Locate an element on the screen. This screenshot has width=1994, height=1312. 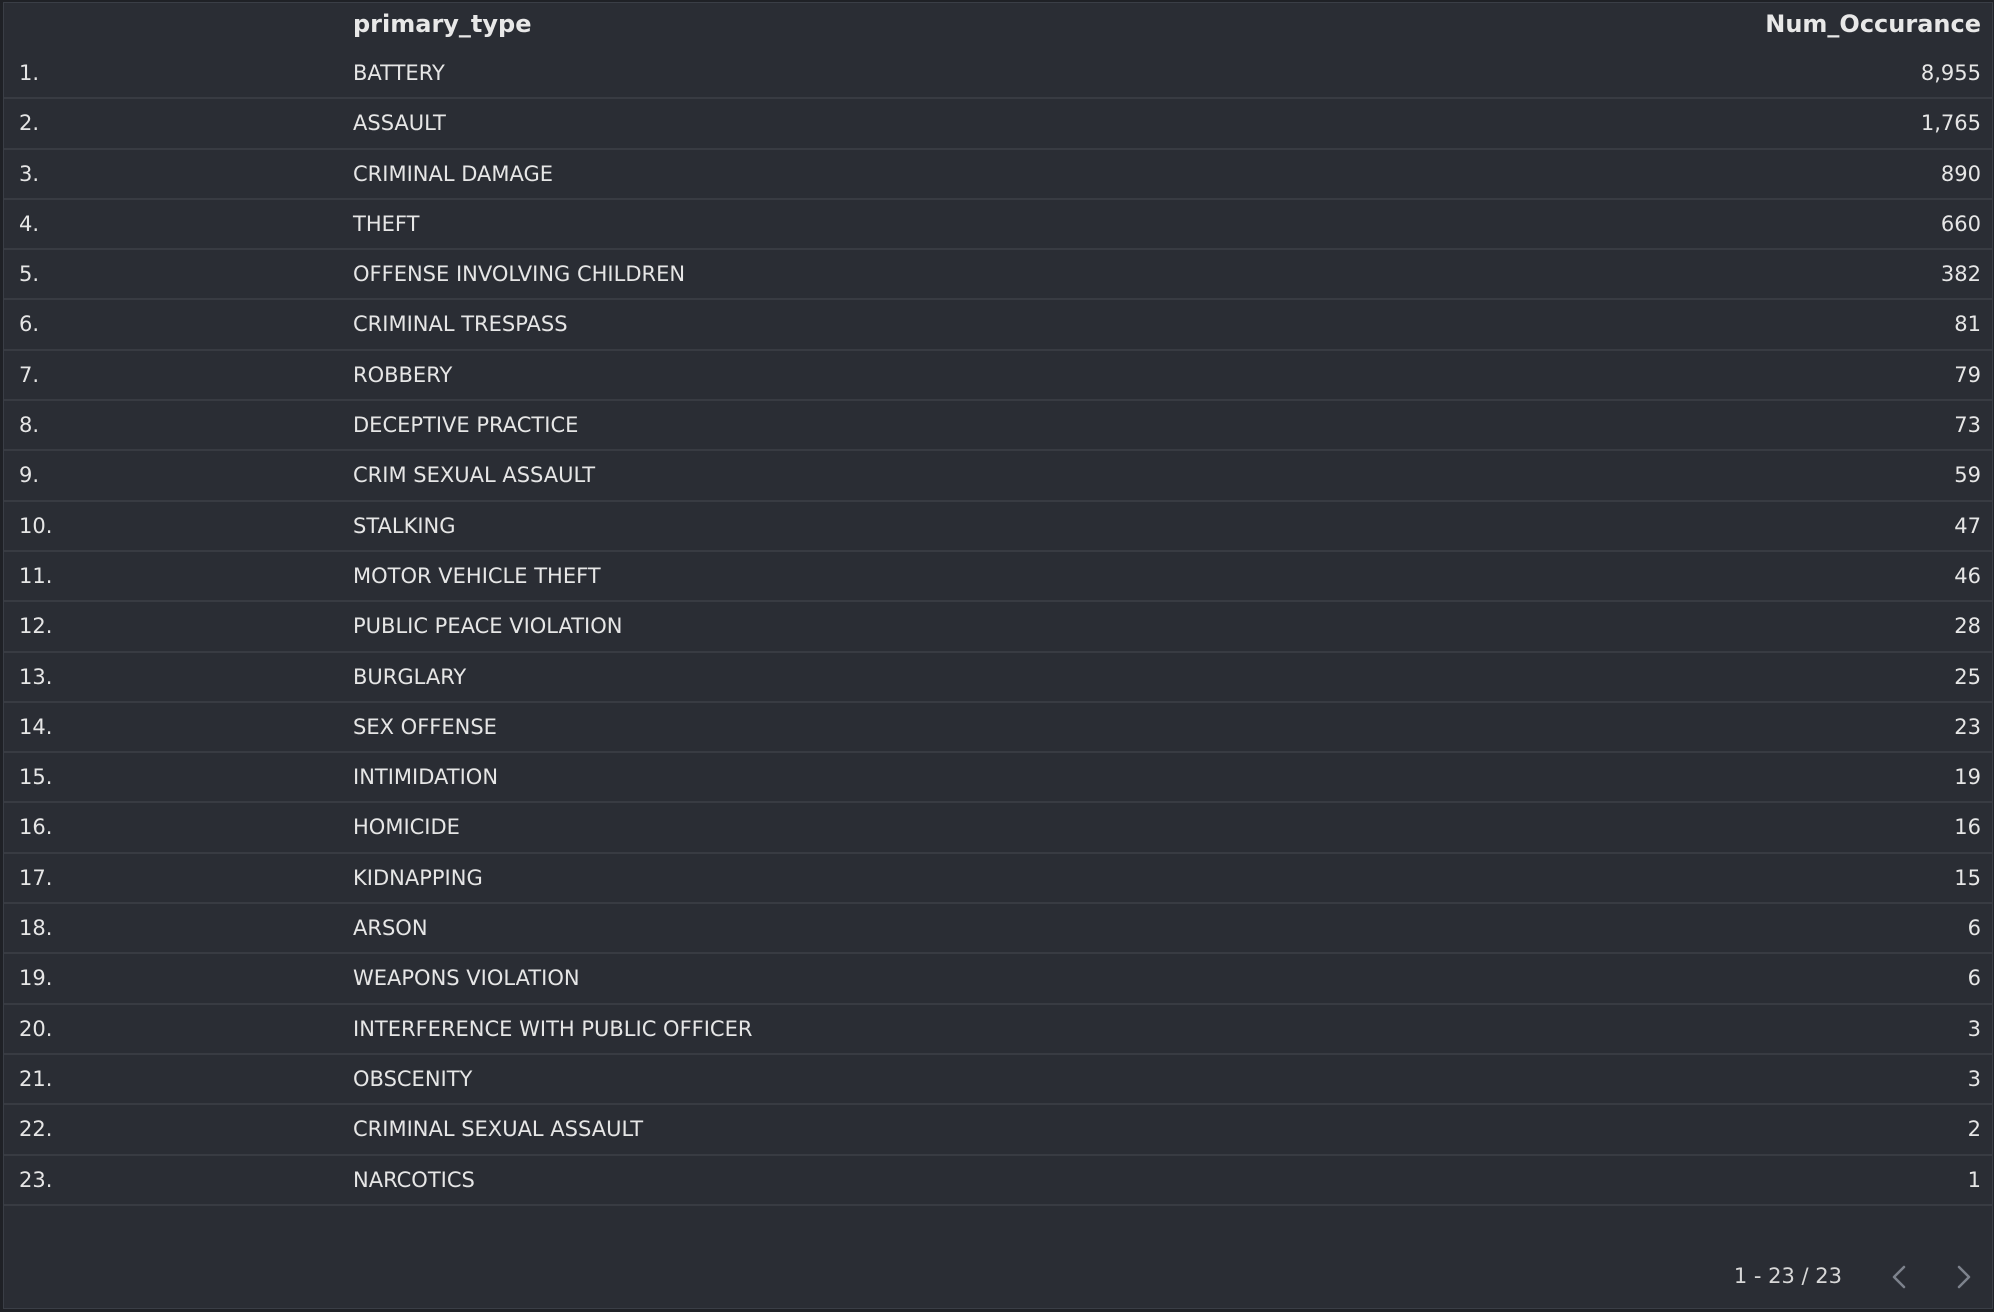
row-num-occurance: 81 is located at coordinates (1967, 324).